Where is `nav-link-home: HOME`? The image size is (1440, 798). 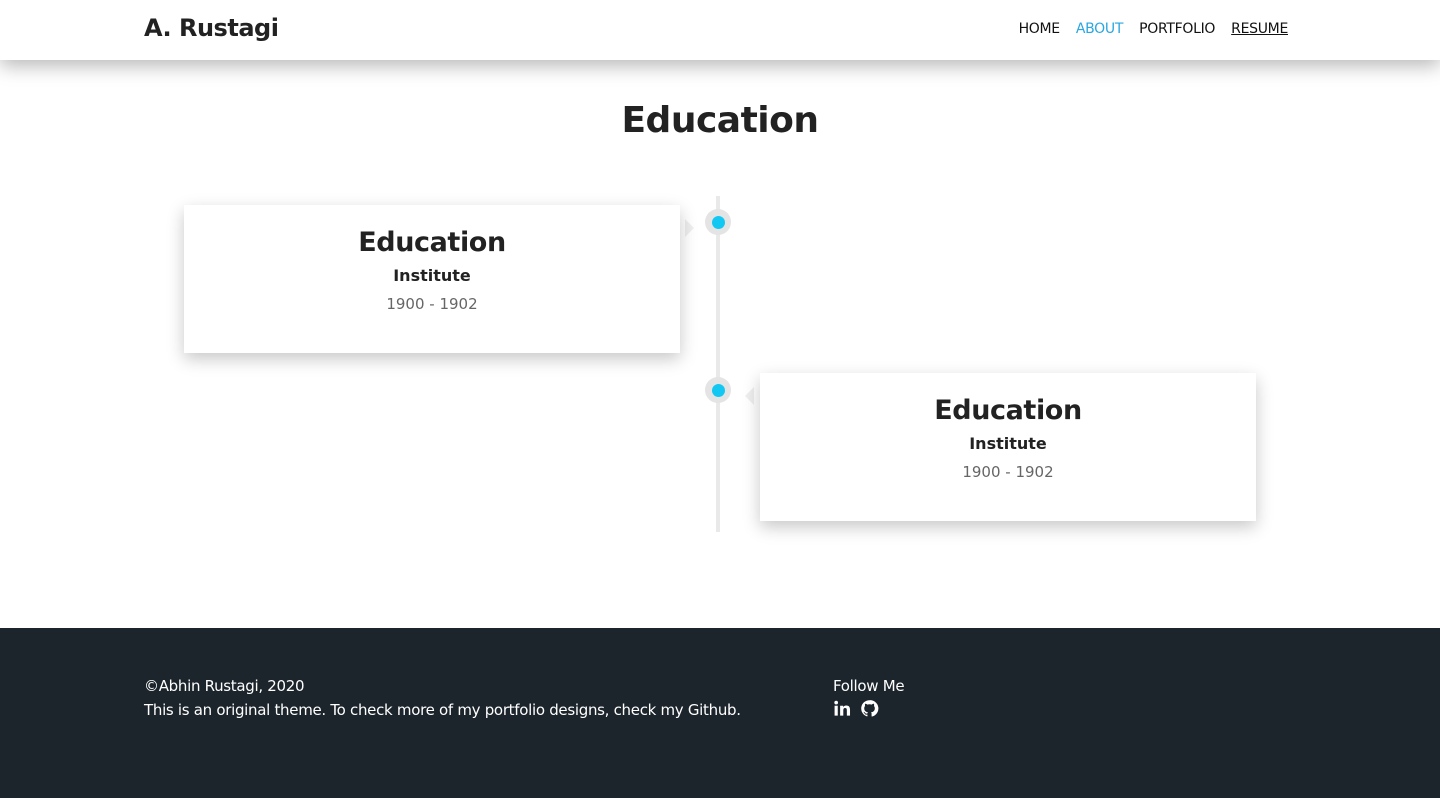
nav-link-home: HOME is located at coordinates (1040, 29).